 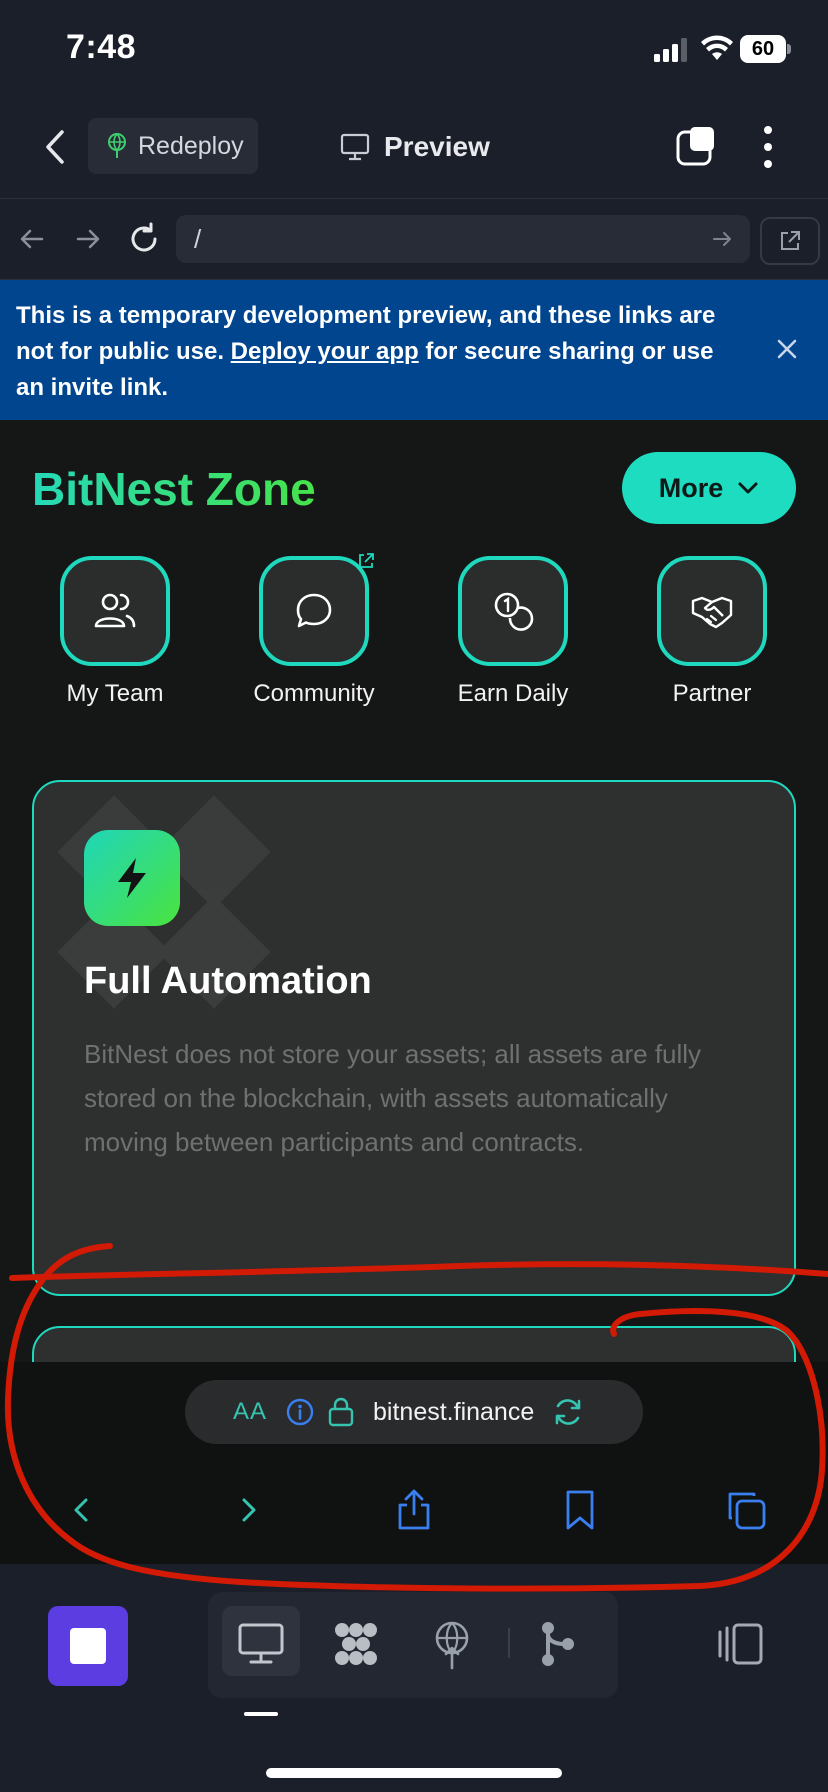 I want to click on brand-logo-text: BitNest Zone, so click(x=174, y=489).